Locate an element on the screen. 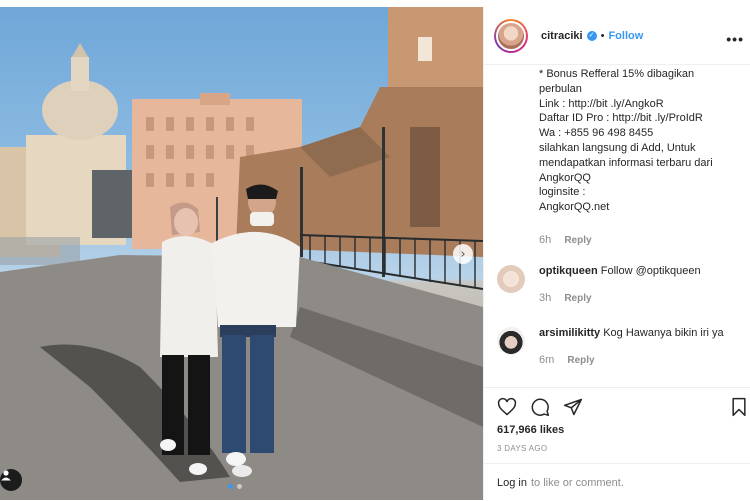 Image resolution: width=750 pixels, height=501 pixels. caption-line: perbulan is located at coordinates (560, 88).